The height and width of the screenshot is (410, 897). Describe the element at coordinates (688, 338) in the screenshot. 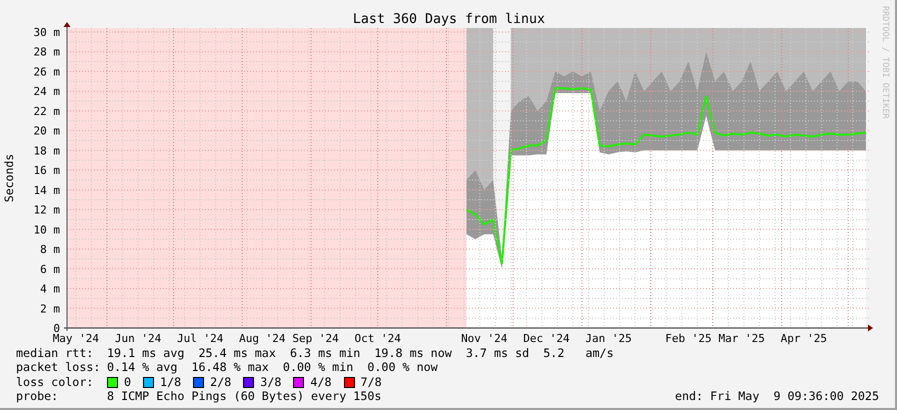

I see `x-tick-label: Feb '25` at that location.